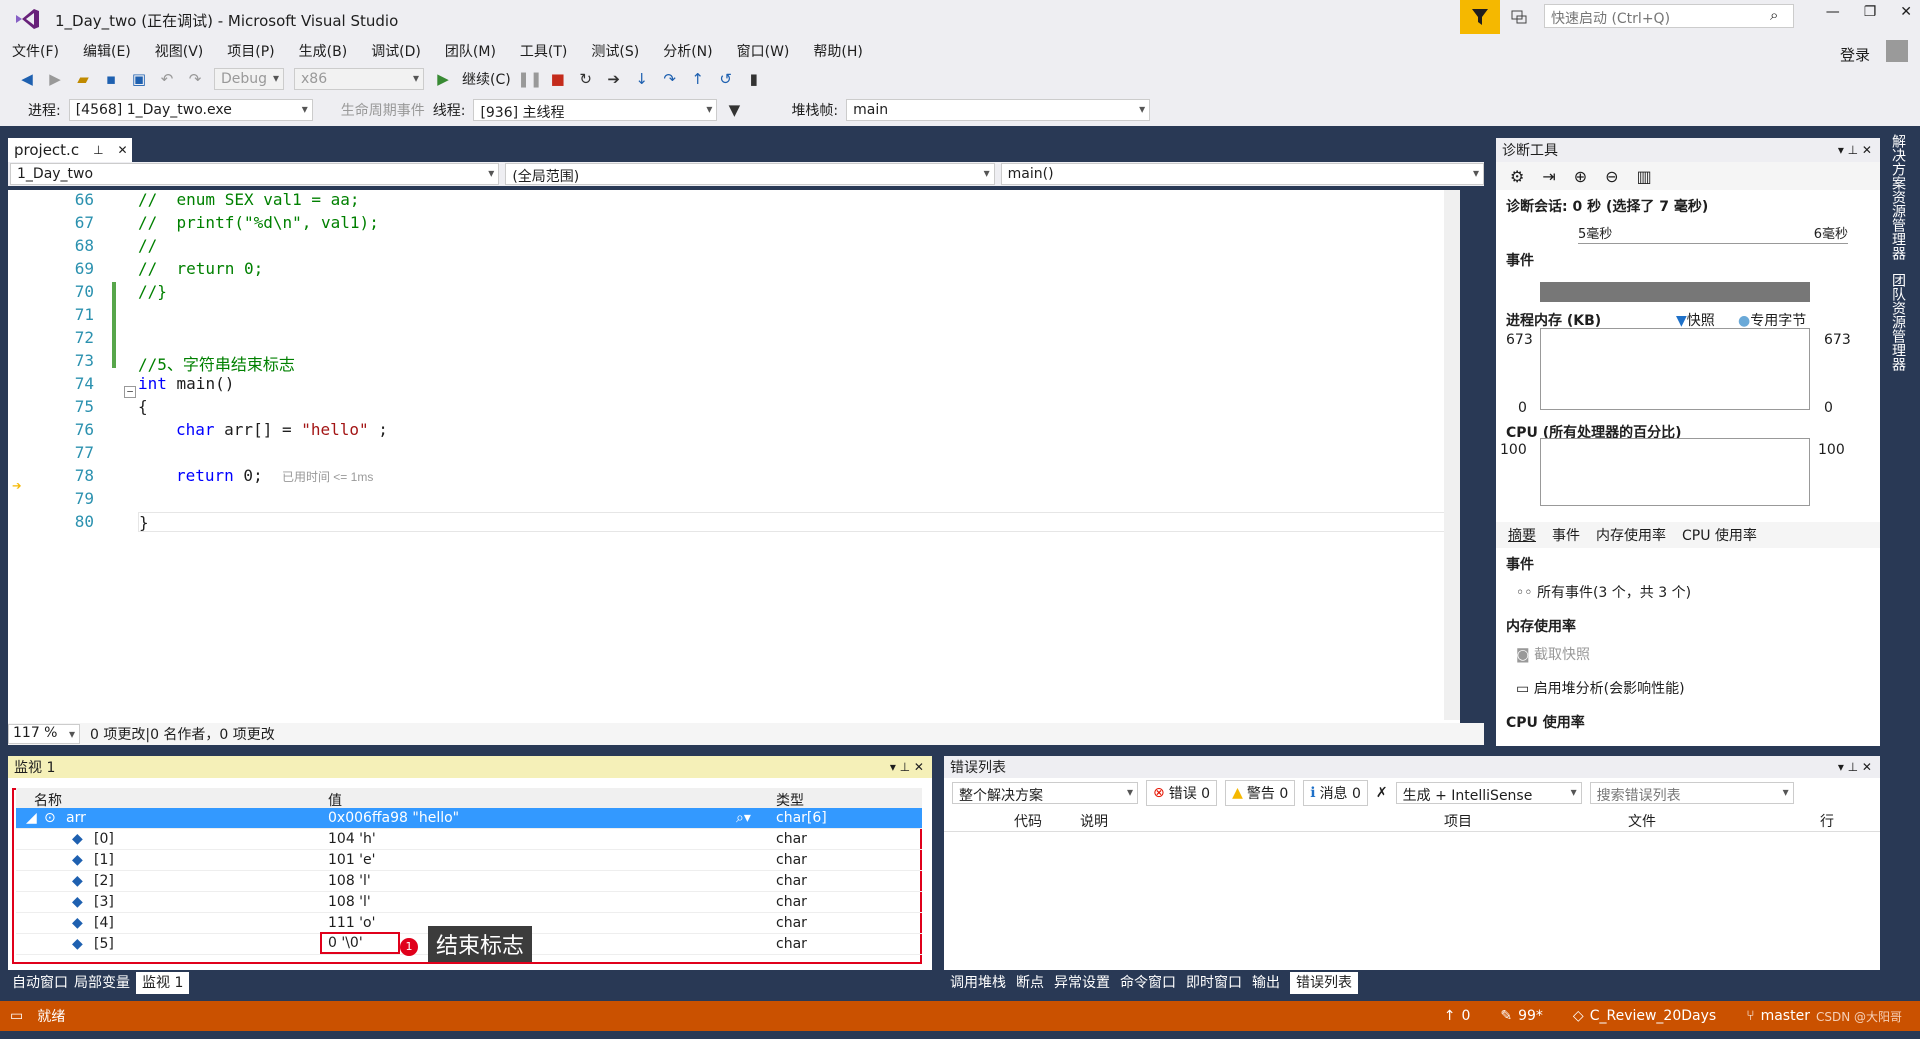 The image size is (1920, 1039). What do you see at coordinates (750, 174) in the screenshot?
I see `scope-dropdown: (全局范围)` at bounding box center [750, 174].